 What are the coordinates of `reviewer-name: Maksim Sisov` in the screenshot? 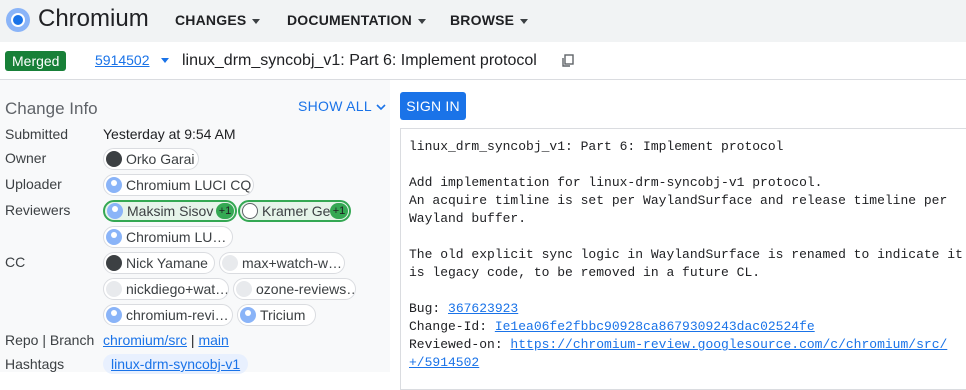 It's located at (170, 211).